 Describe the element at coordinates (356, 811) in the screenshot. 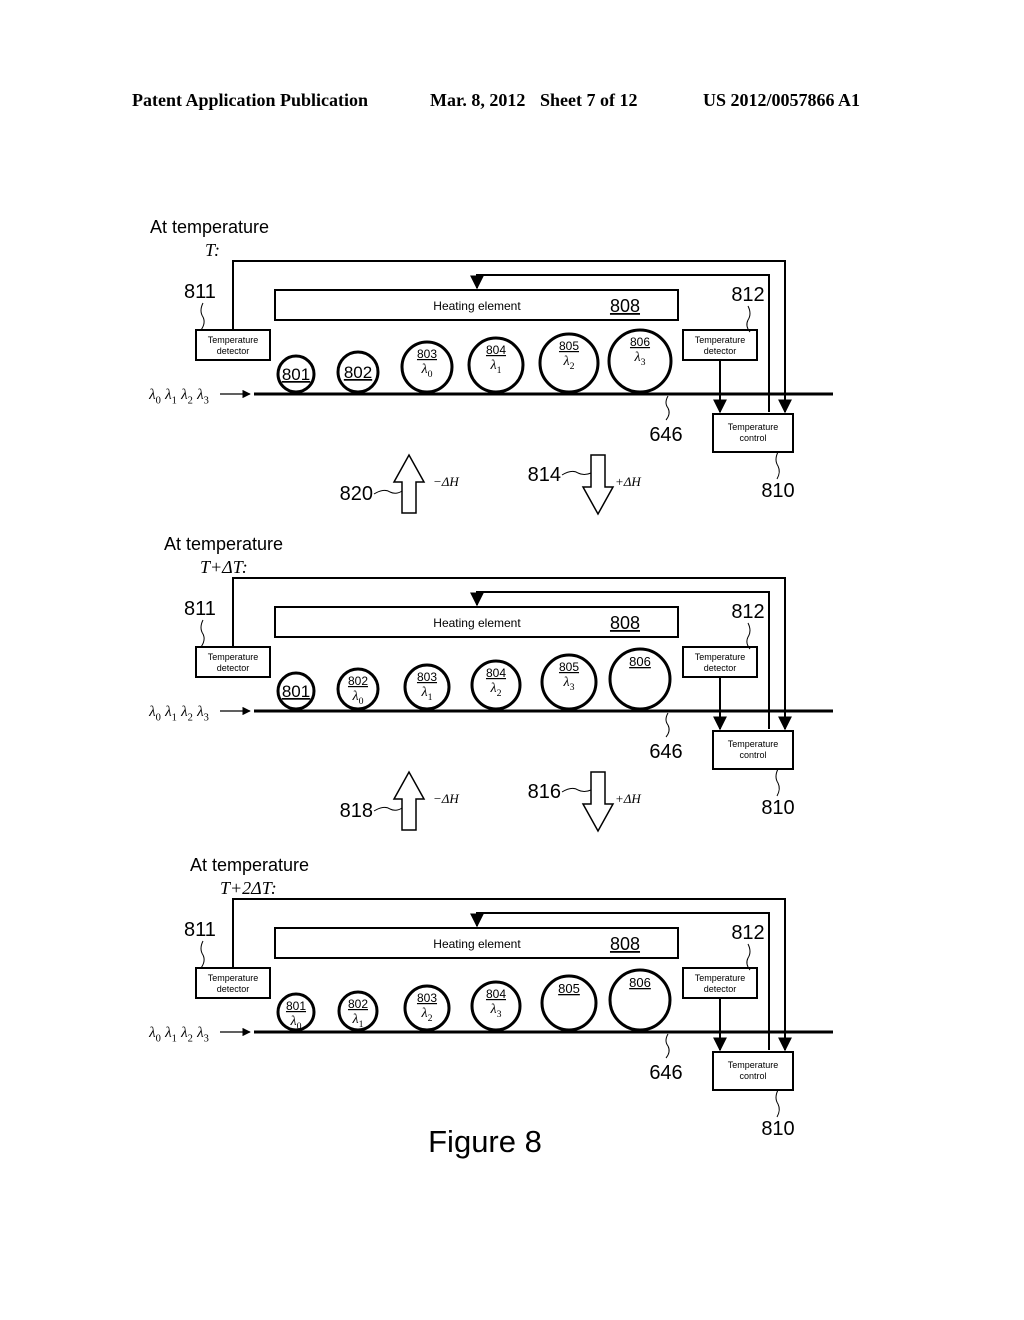

I see `up-arrow-ref: 818` at that location.